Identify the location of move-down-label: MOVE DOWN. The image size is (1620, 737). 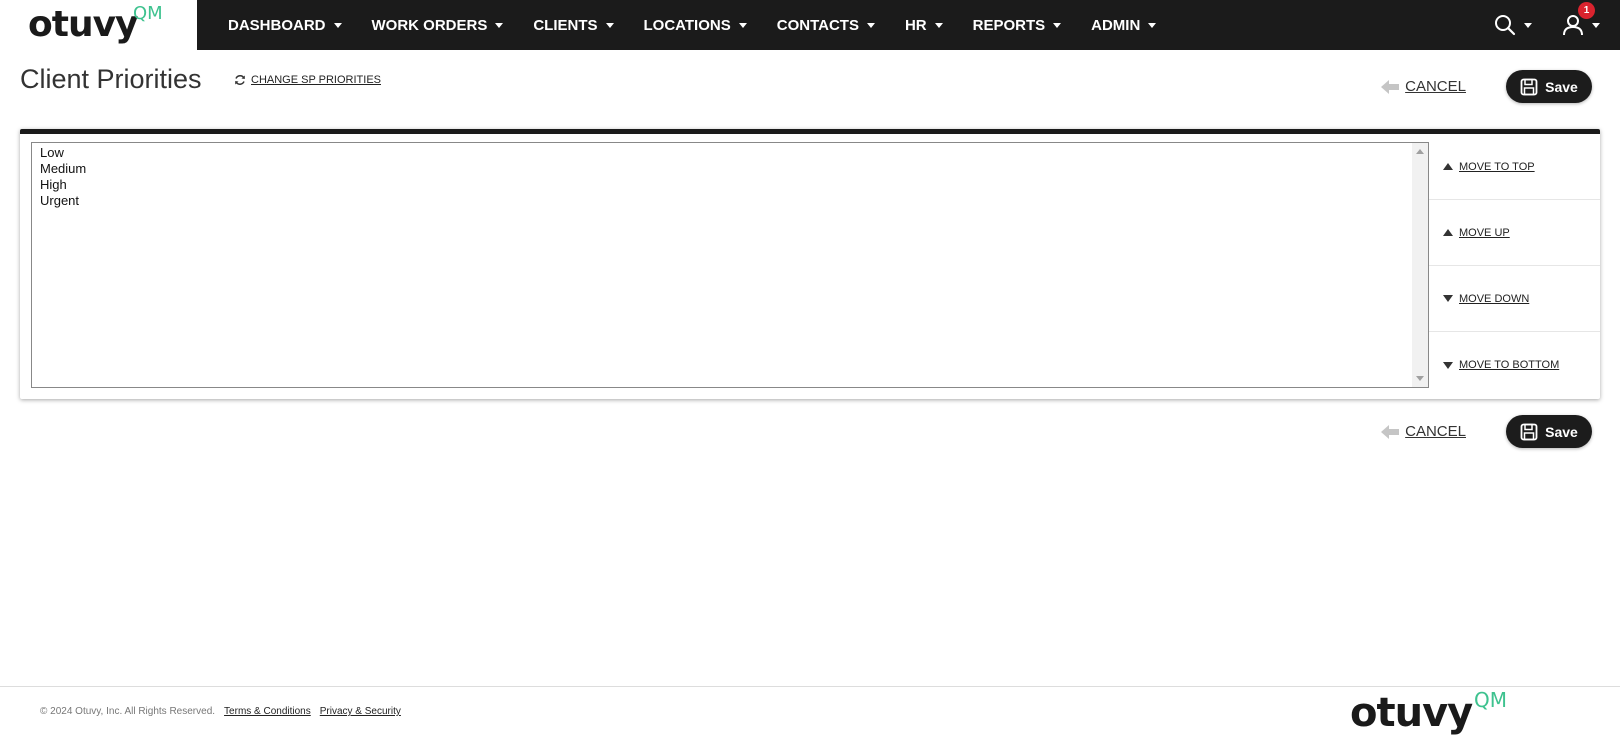
(1494, 298).